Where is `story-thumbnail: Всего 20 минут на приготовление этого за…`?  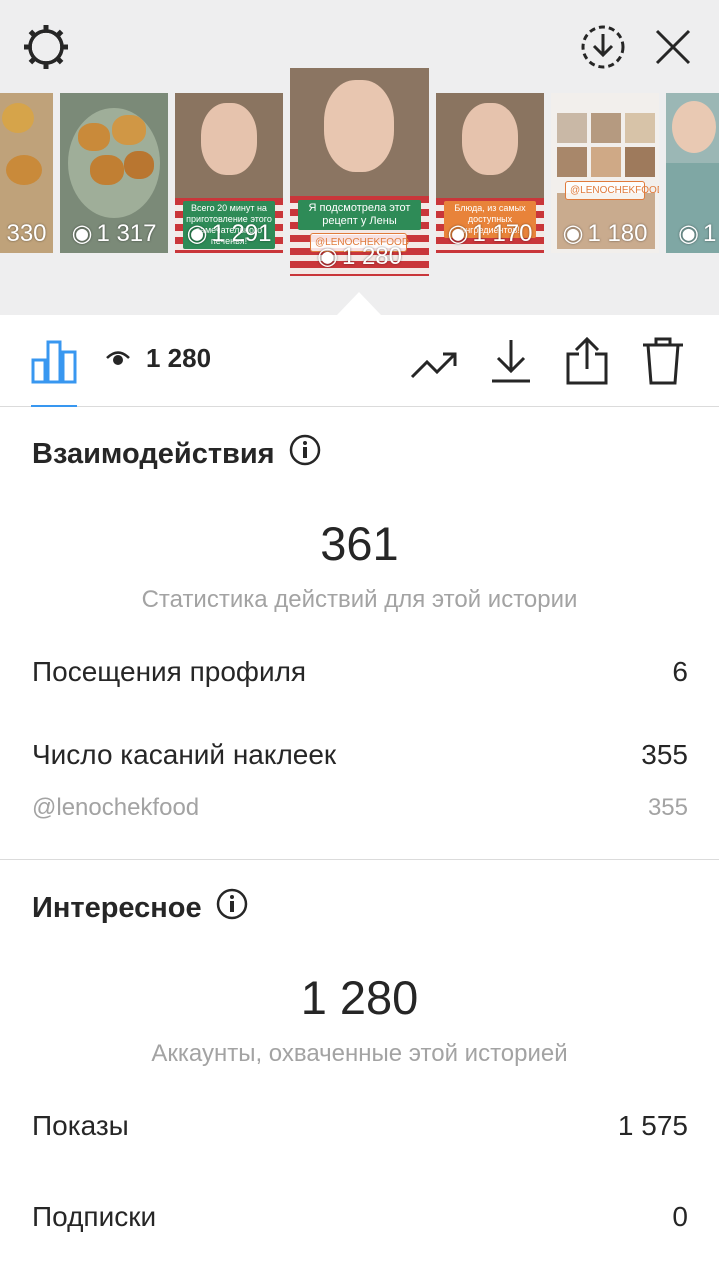
story-thumbnail: Всего 20 минут на приготовление этого за… is located at coordinates (229, 173).